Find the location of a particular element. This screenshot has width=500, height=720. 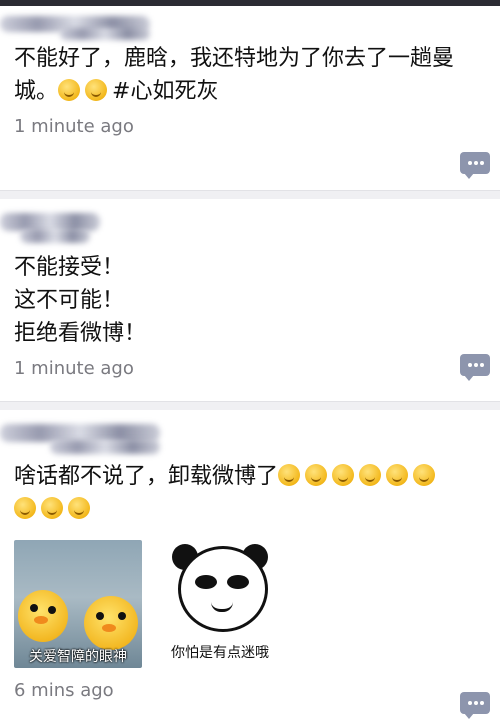

image-caption: 关爱智障的眼神 is located at coordinates (78, 657).